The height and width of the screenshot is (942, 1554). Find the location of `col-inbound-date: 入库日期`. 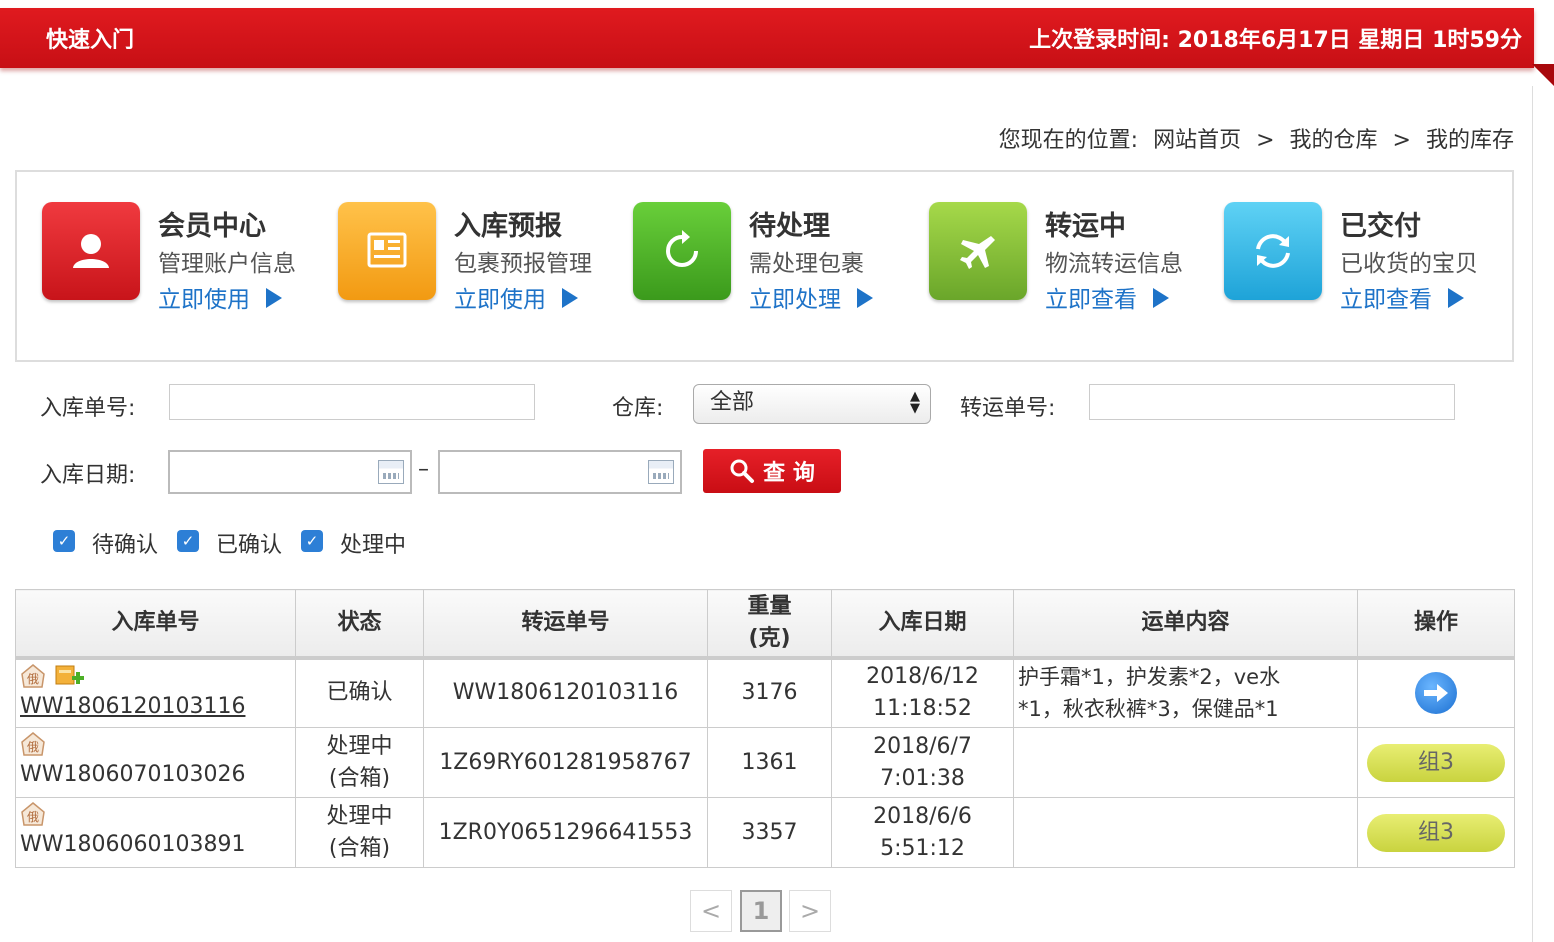

col-inbound-date: 入库日期 is located at coordinates (922, 624).